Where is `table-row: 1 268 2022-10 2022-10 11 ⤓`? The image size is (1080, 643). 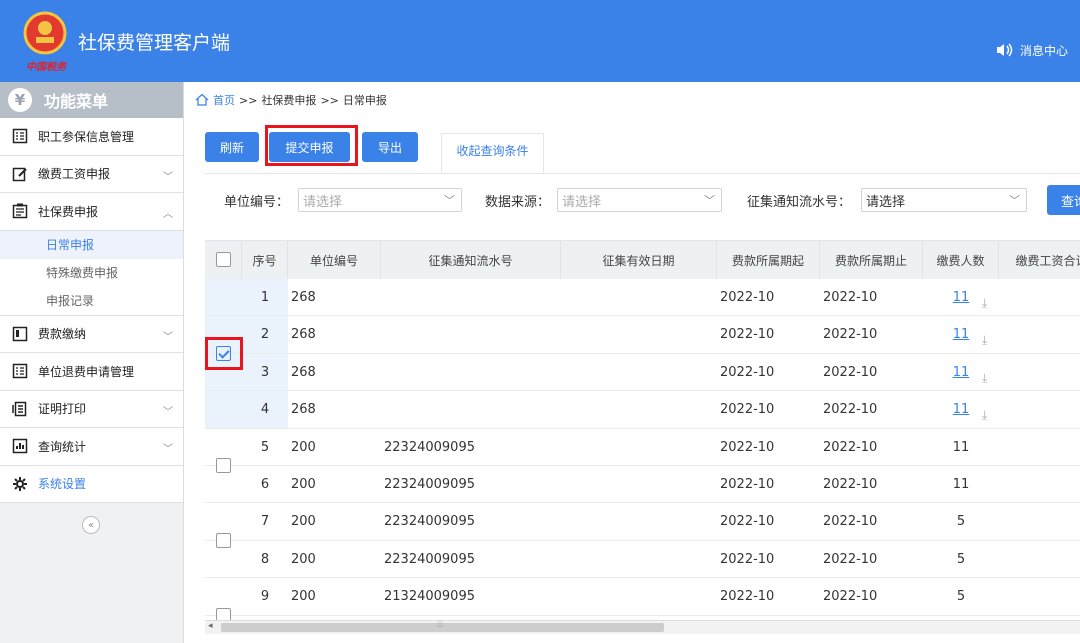
table-row: 1 268 2022-10 2022-10 11 ⤓ is located at coordinates (642, 298).